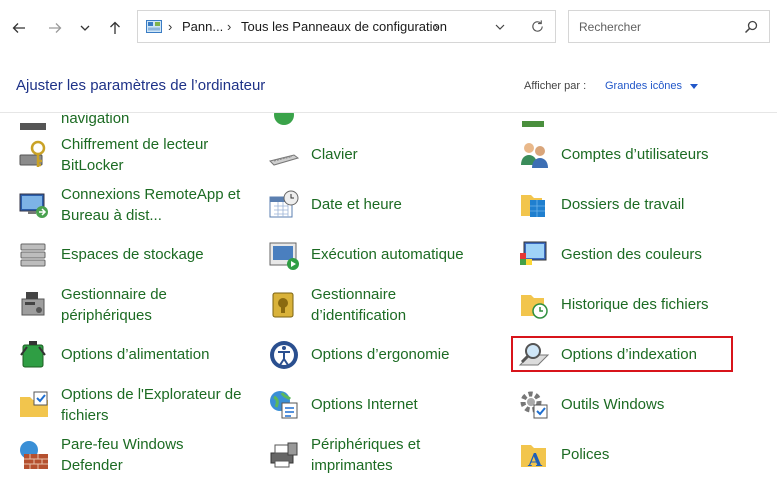  Describe the element at coordinates (555, 86) in the screenshot. I see `view-by-label: Afficher par :` at that location.